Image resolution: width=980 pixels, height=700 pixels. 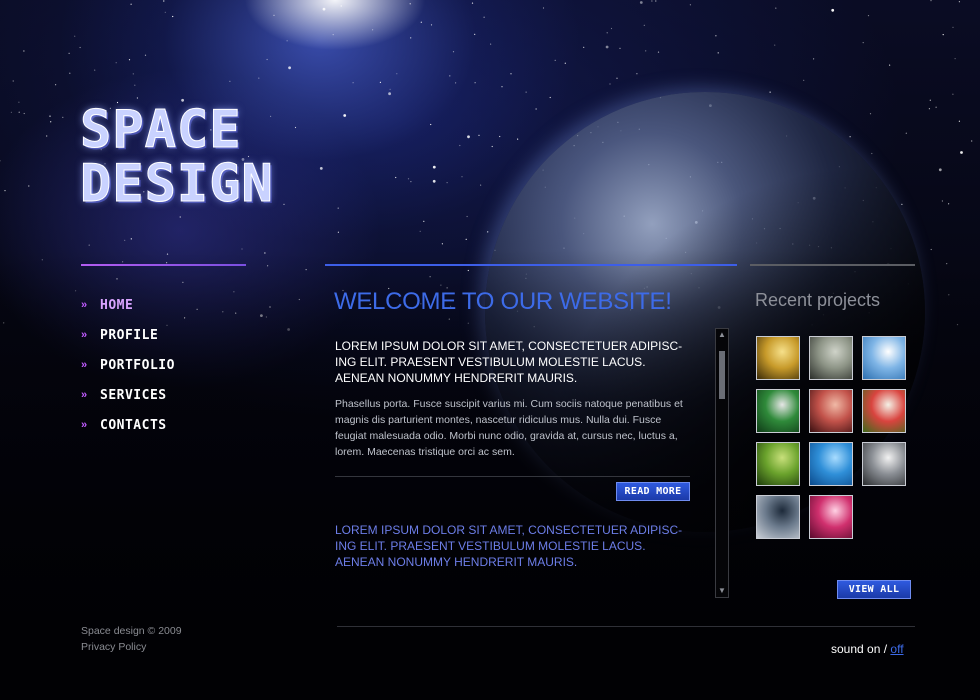 I want to click on recent-projects-heading: Recent projects, so click(x=818, y=300).